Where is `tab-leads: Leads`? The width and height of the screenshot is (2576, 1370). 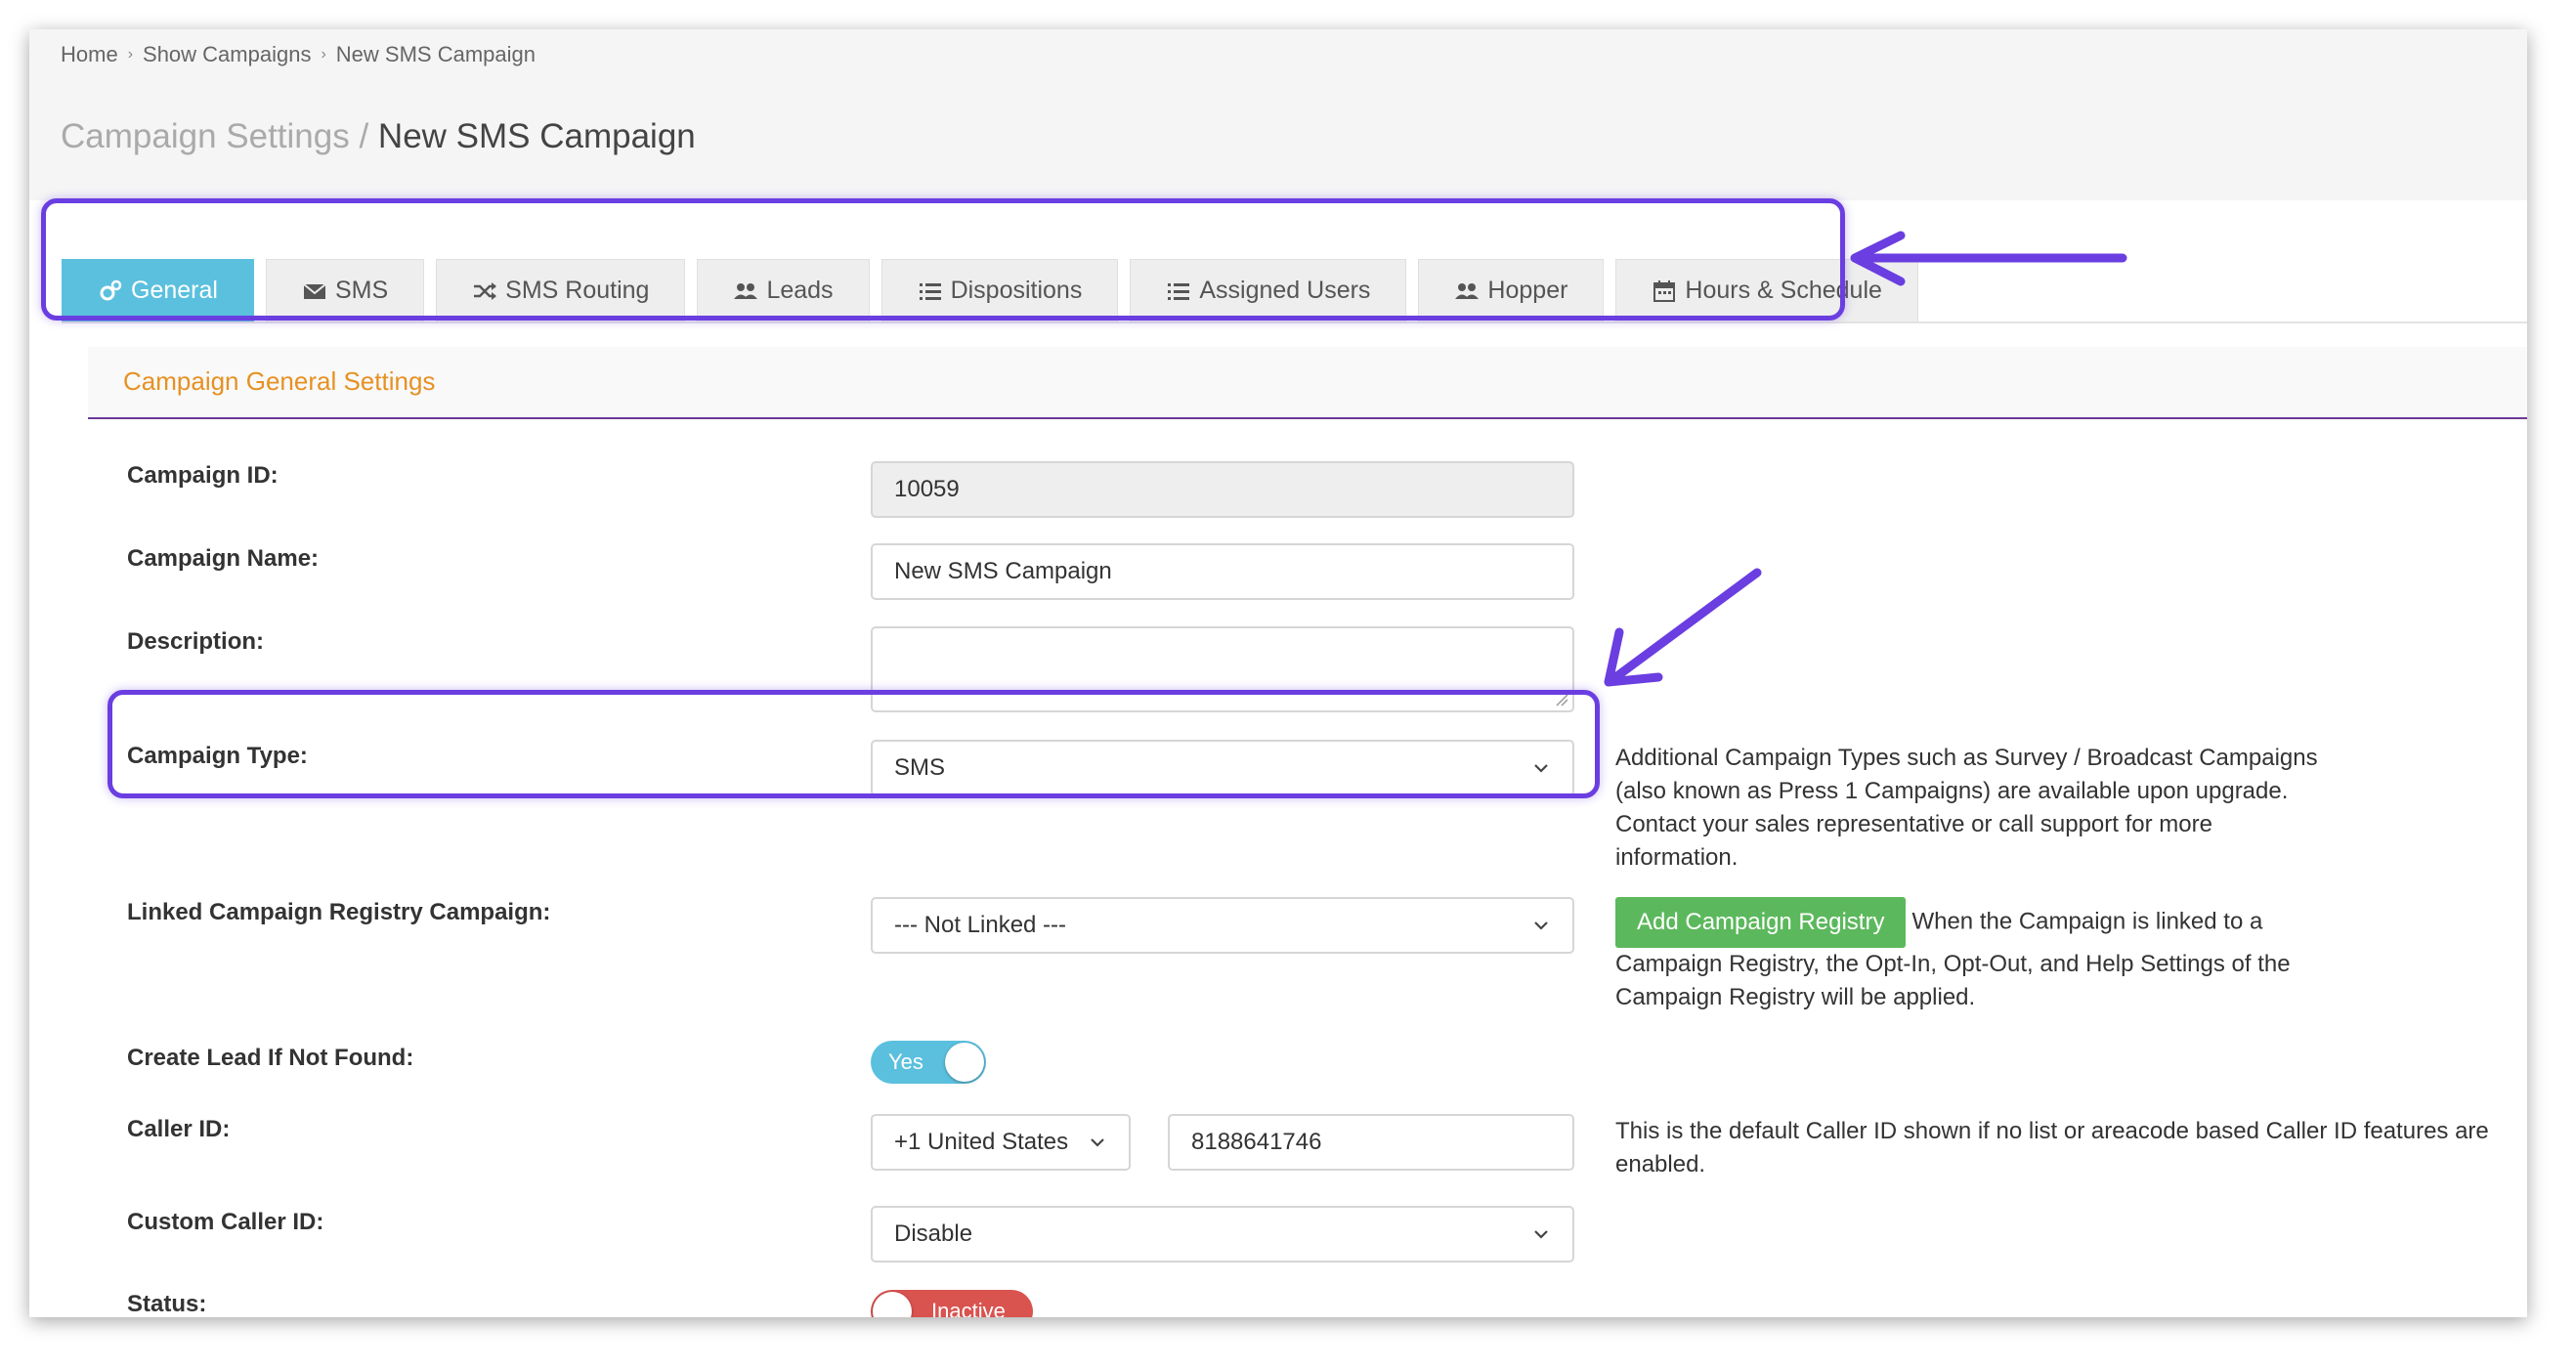
tab-leads: Leads is located at coordinates (784, 290).